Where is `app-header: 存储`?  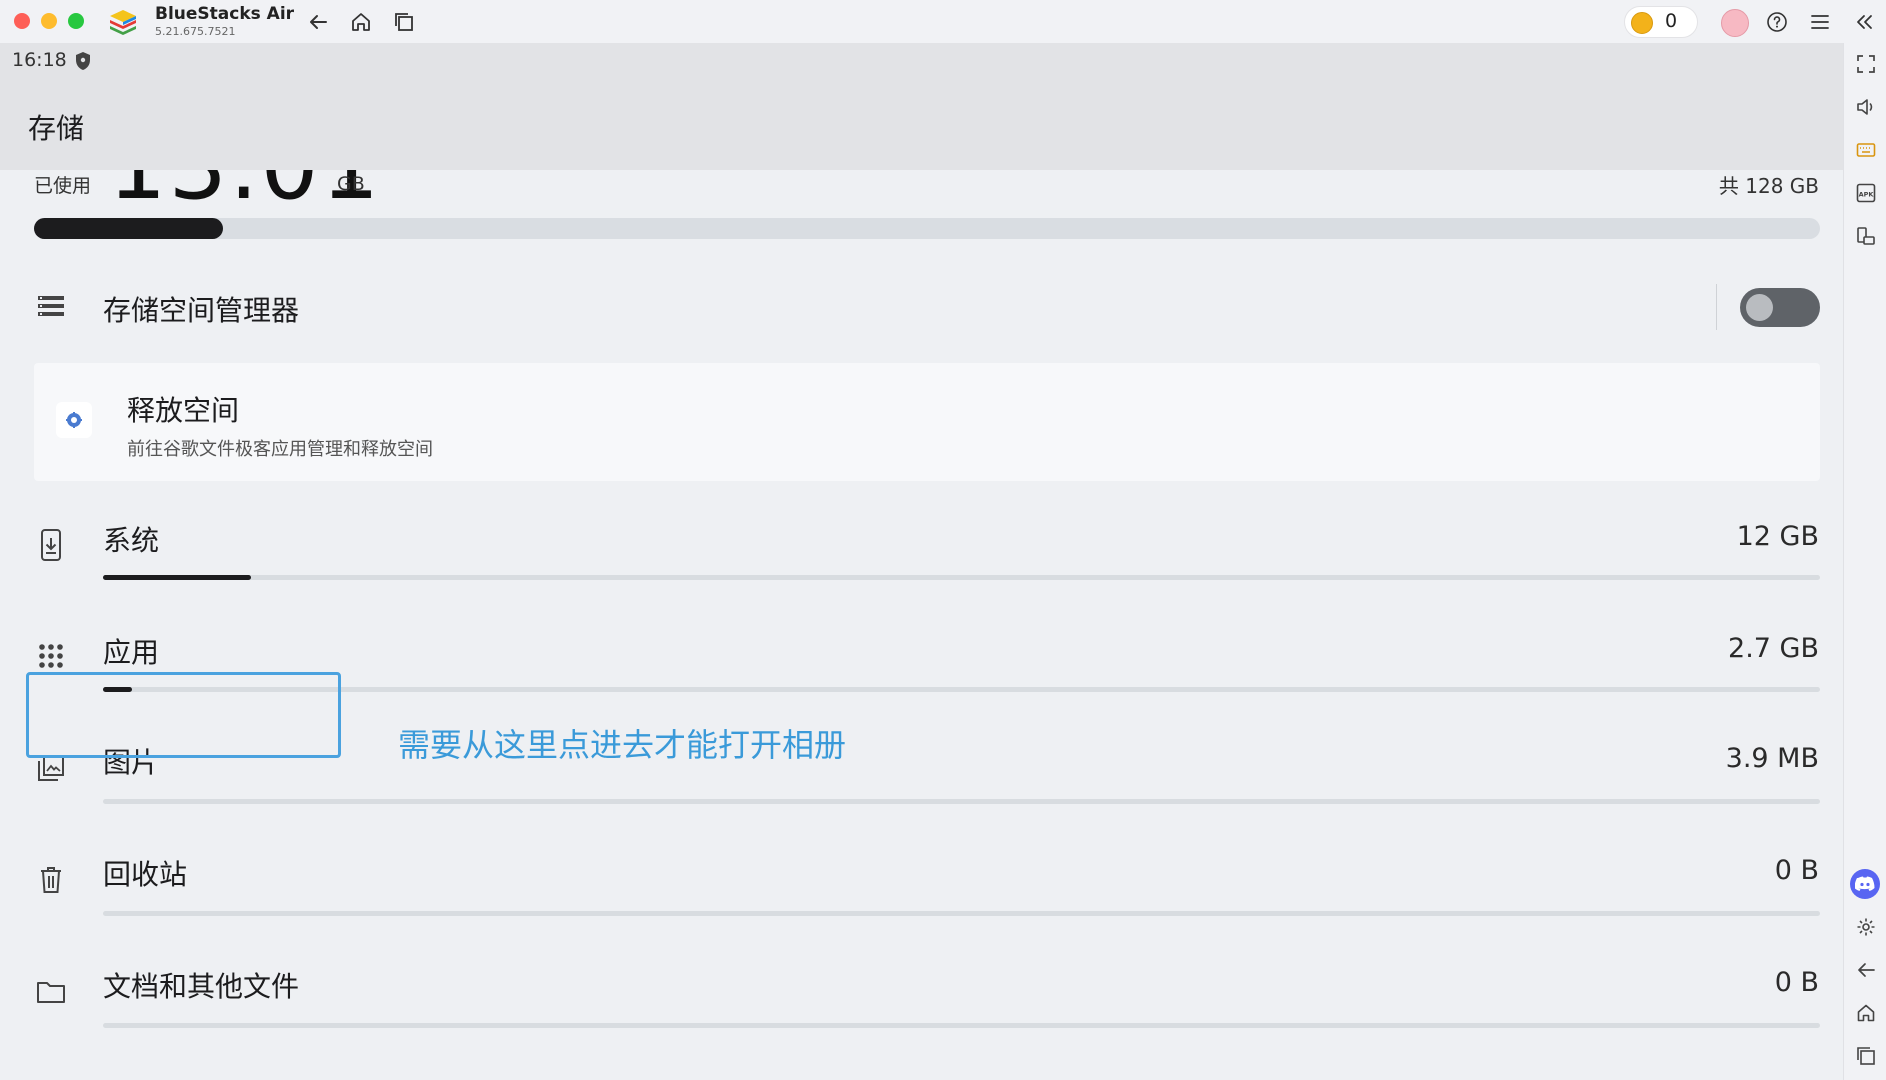 app-header: 存储 is located at coordinates (921, 124).